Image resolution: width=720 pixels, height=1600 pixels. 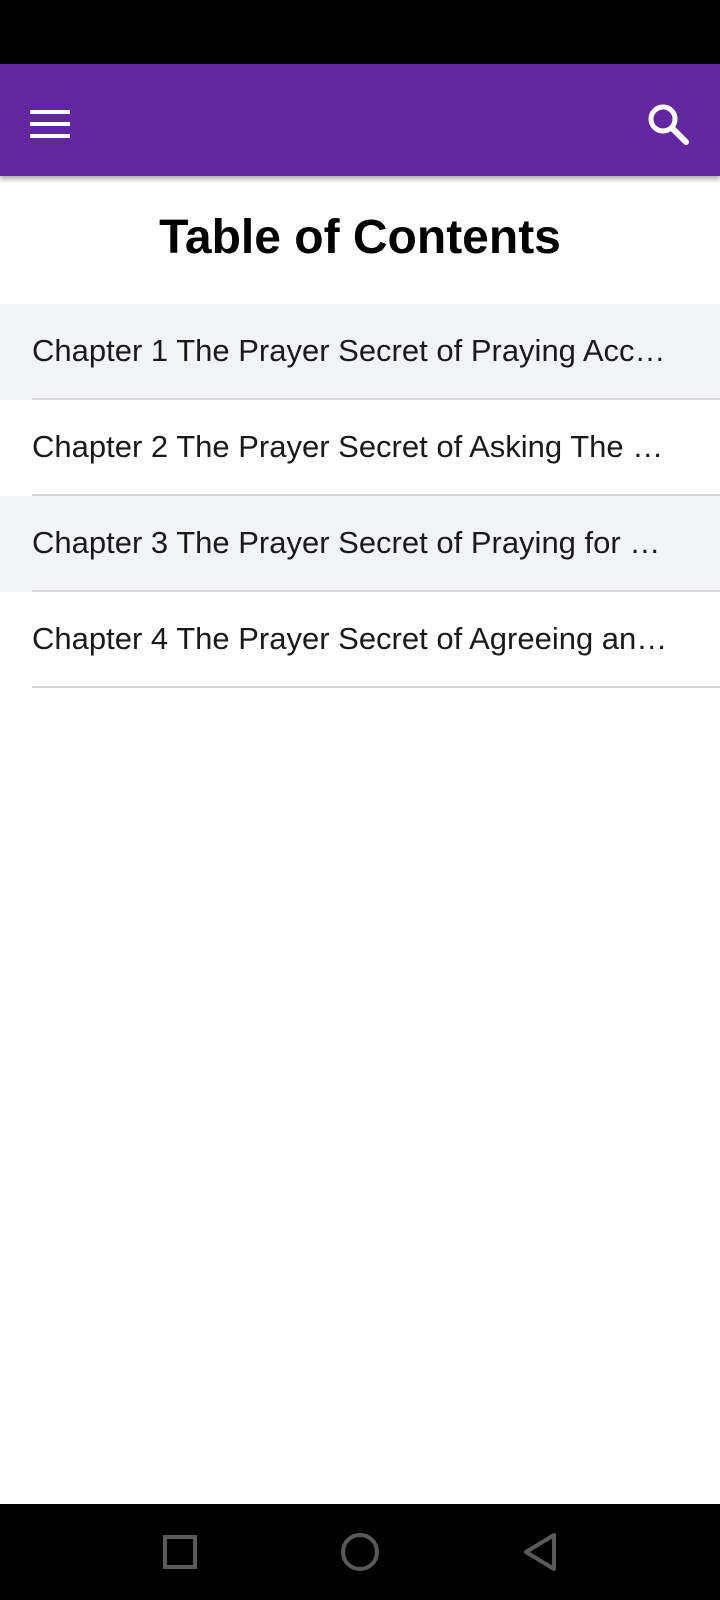 I want to click on square-recents-icon, so click(x=180, y=1552).